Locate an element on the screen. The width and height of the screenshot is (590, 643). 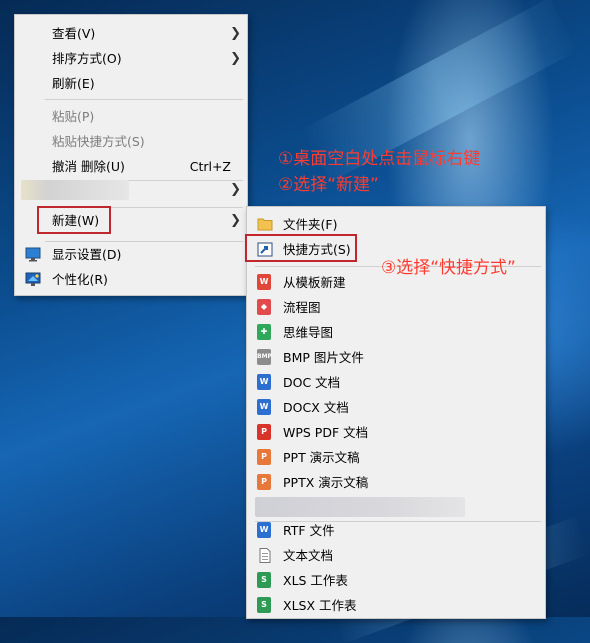
submenu-item-rtf: W RTF 文件 is located at coordinates (396, 530).